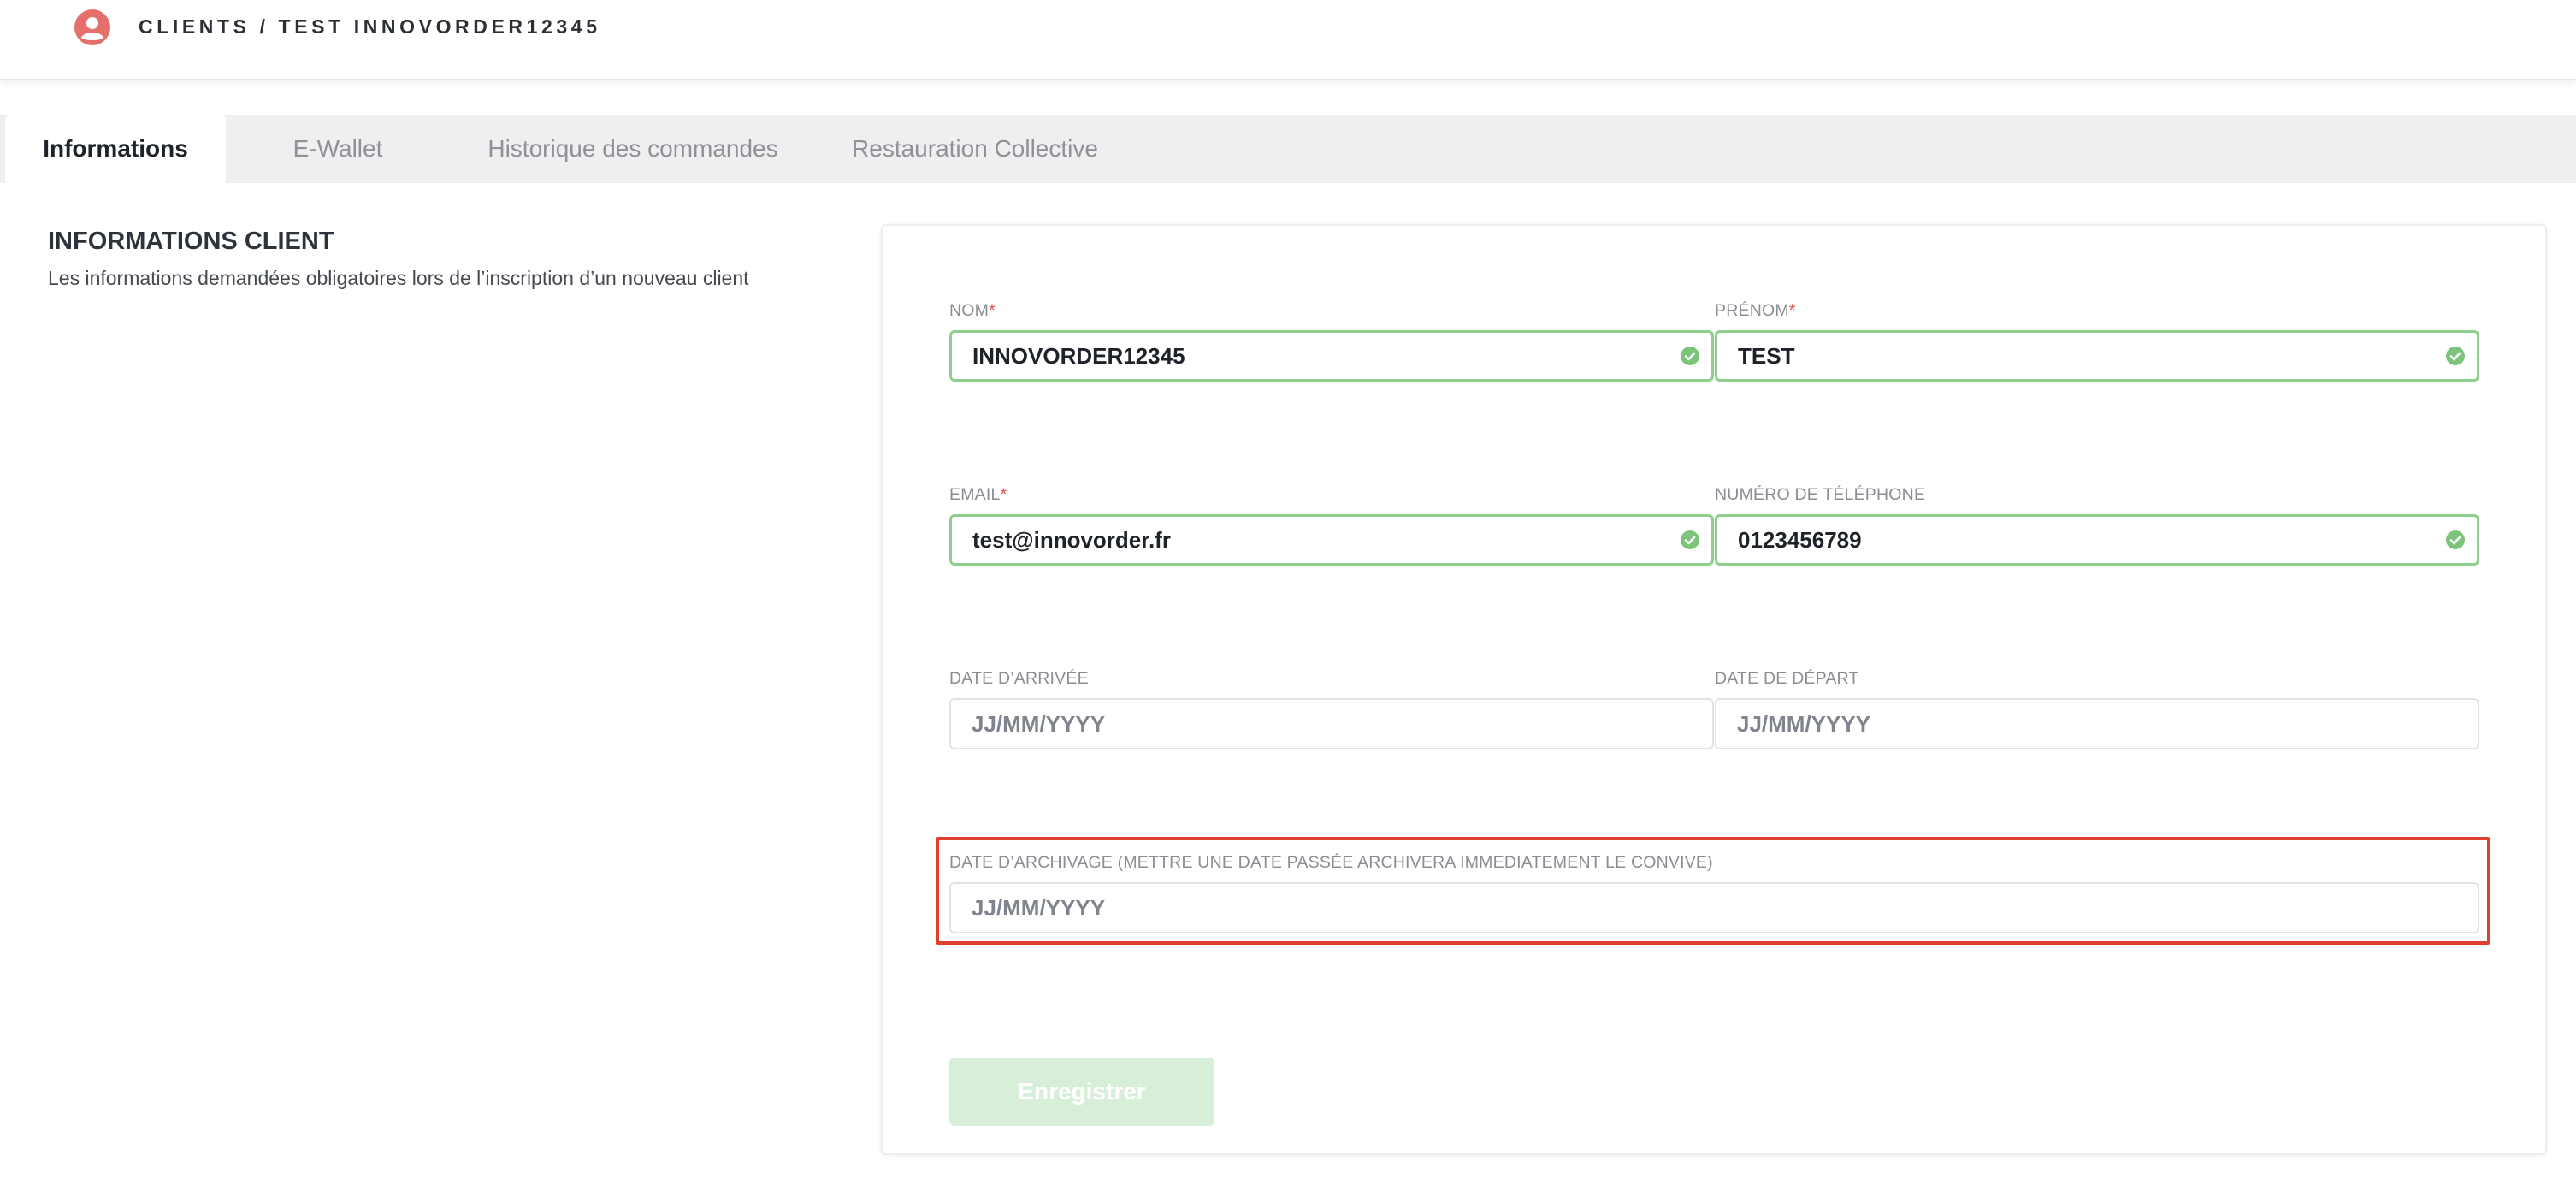 This screenshot has width=2576, height=1179. I want to click on nom-input, so click(1317, 356).